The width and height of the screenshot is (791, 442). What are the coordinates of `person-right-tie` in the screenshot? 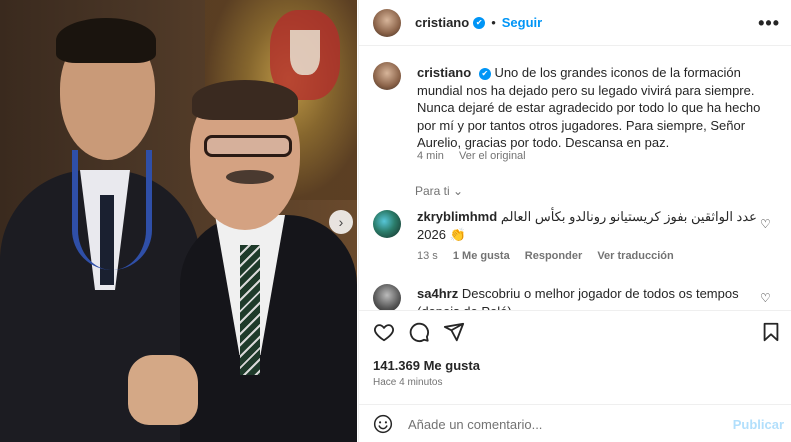 It's located at (250, 310).